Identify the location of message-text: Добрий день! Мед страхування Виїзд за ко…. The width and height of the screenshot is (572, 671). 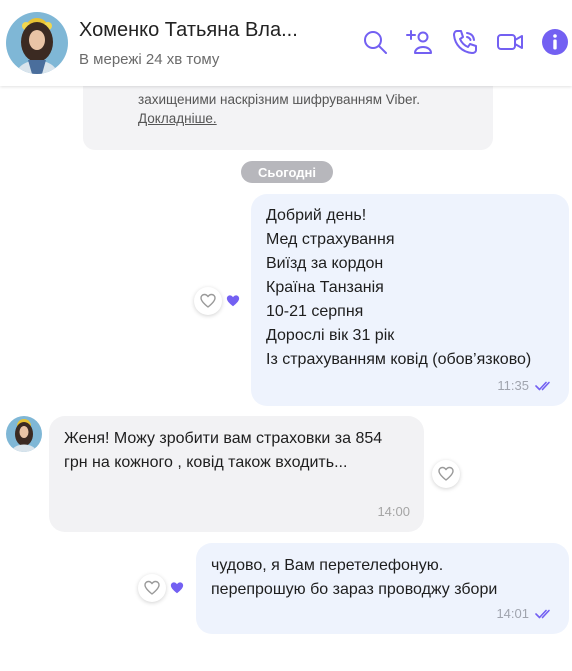
(399, 287).